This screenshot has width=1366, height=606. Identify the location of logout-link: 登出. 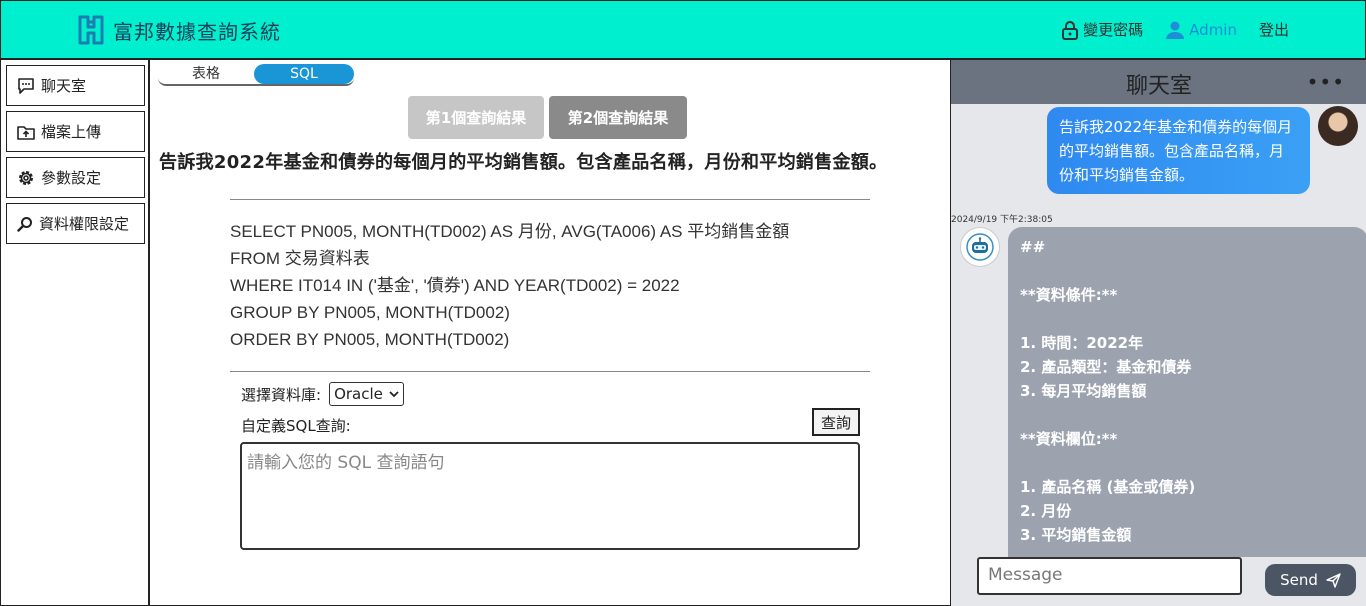
(1274, 29).